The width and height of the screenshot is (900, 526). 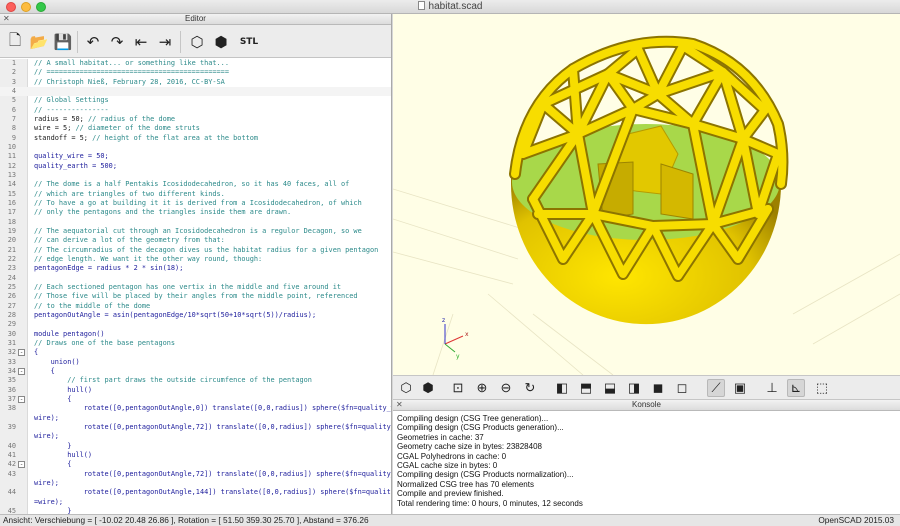 I want to click on preview-icon: ⬡, so click(x=197, y=42).